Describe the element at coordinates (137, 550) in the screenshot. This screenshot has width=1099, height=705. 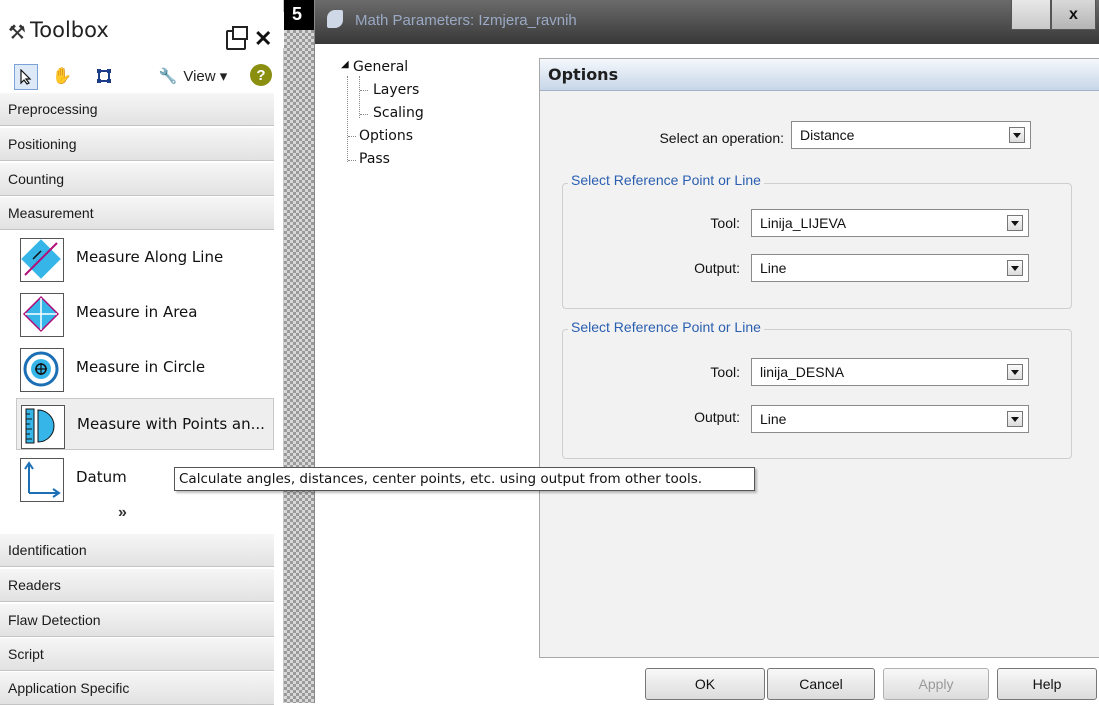
I see `category-identification: Identification` at that location.